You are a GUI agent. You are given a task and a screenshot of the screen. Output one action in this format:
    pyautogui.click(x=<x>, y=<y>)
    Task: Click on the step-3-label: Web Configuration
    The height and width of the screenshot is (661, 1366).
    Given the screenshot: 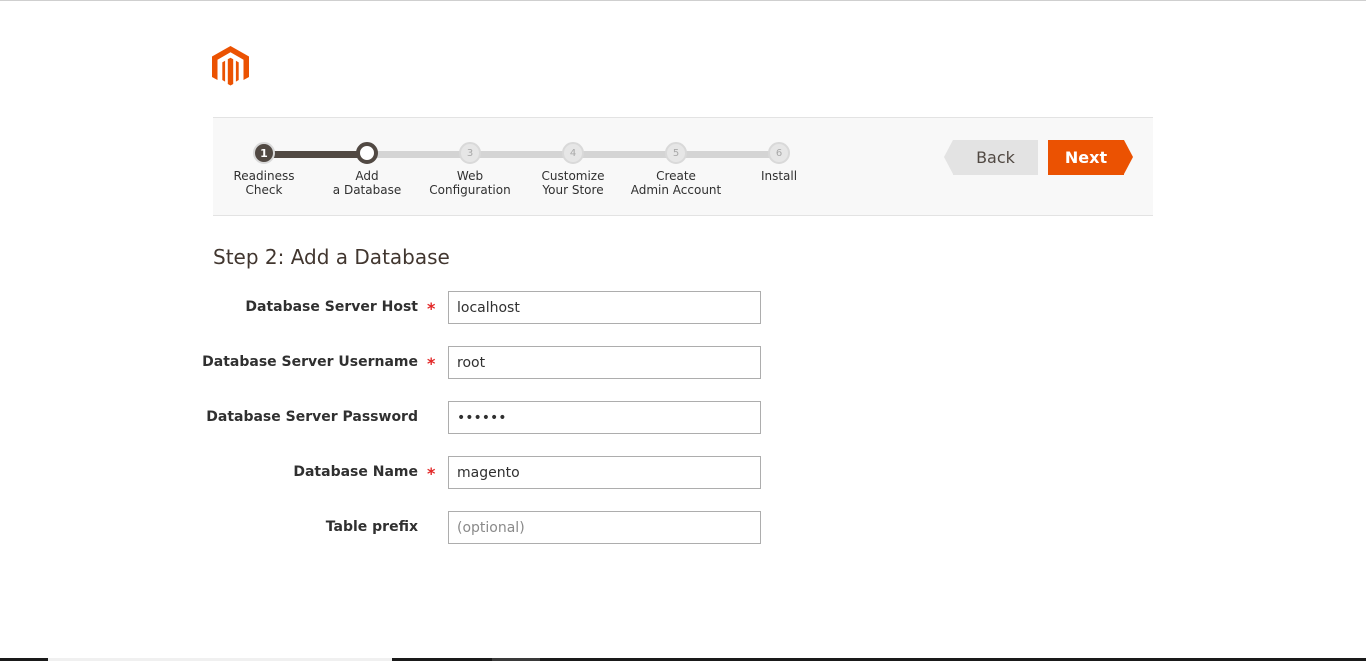 What is the action you would take?
    pyautogui.click(x=470, y=183)
    